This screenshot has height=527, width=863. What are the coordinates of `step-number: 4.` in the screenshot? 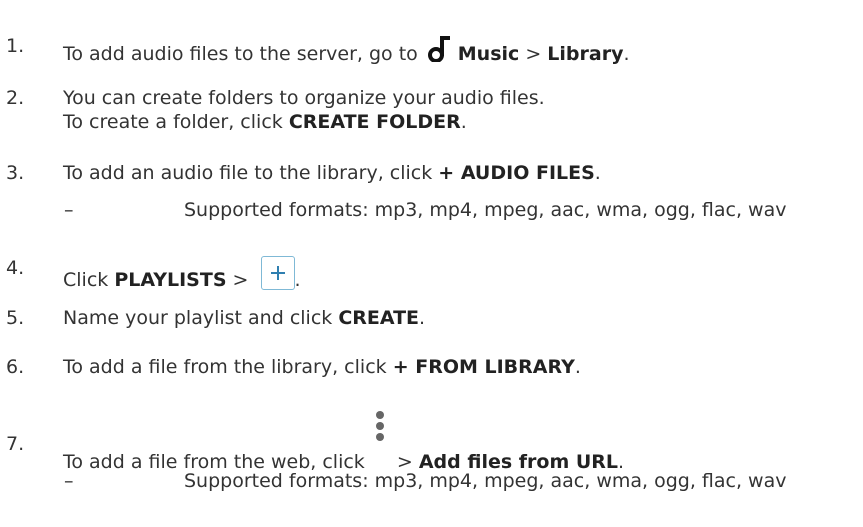 It's located at (15, 268).